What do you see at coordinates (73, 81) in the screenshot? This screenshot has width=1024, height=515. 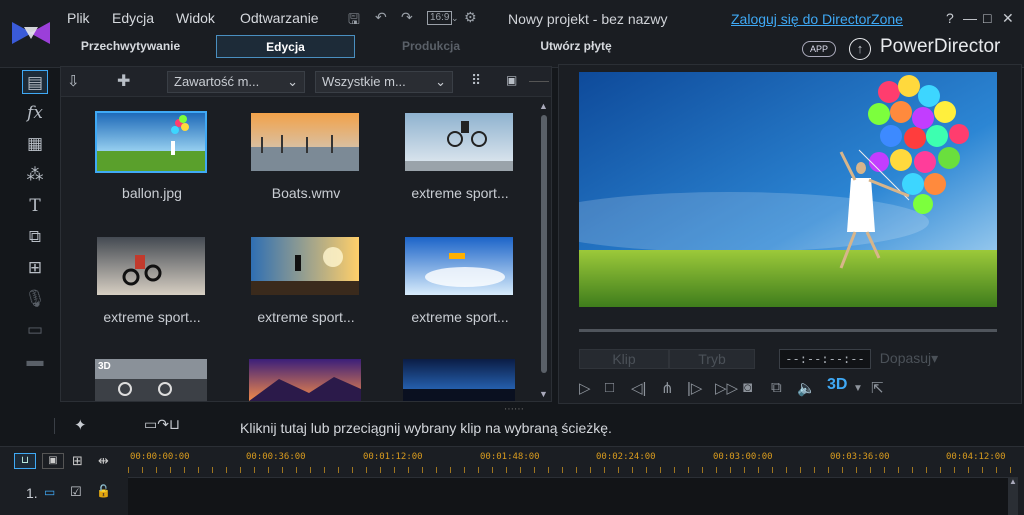 I see `import-media-icon: ⇩` at bounding box center [73, 81].